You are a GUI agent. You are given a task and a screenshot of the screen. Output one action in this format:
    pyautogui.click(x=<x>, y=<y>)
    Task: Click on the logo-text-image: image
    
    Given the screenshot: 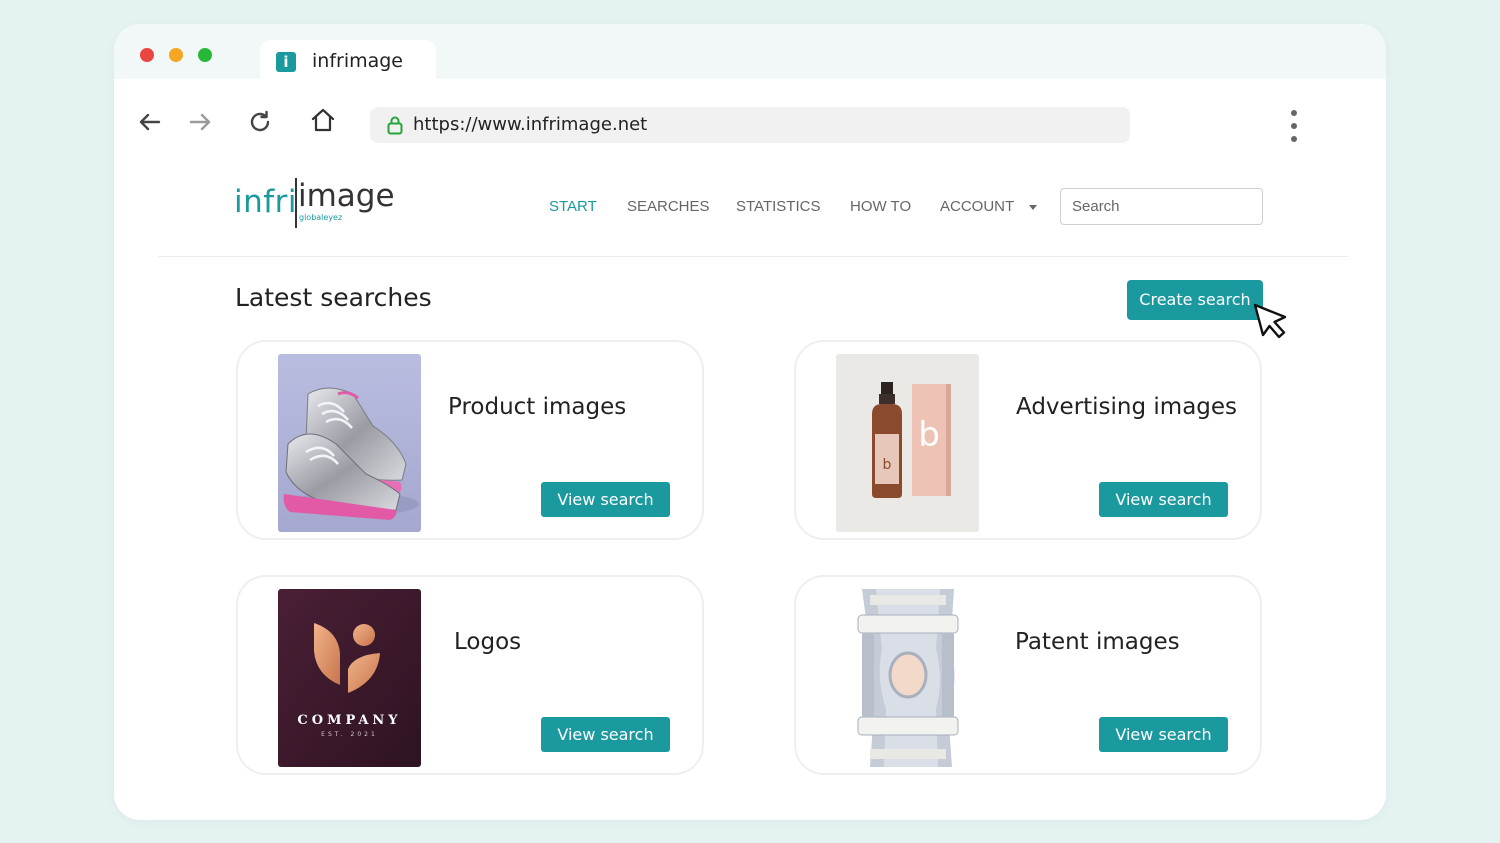 What is the action you would take?
    pyautogui.click(x=346, y=196)
    